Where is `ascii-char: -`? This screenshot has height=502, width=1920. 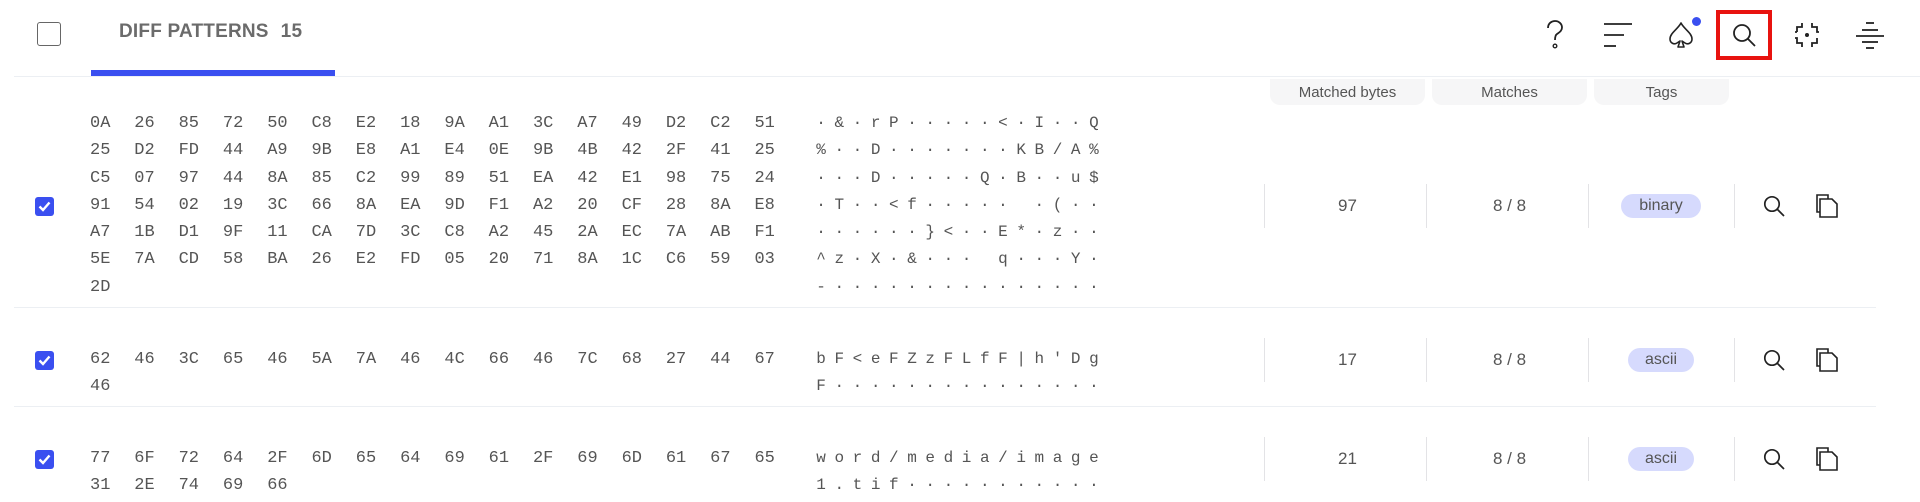 ascii-char: - is located at coordinates (821, 286).